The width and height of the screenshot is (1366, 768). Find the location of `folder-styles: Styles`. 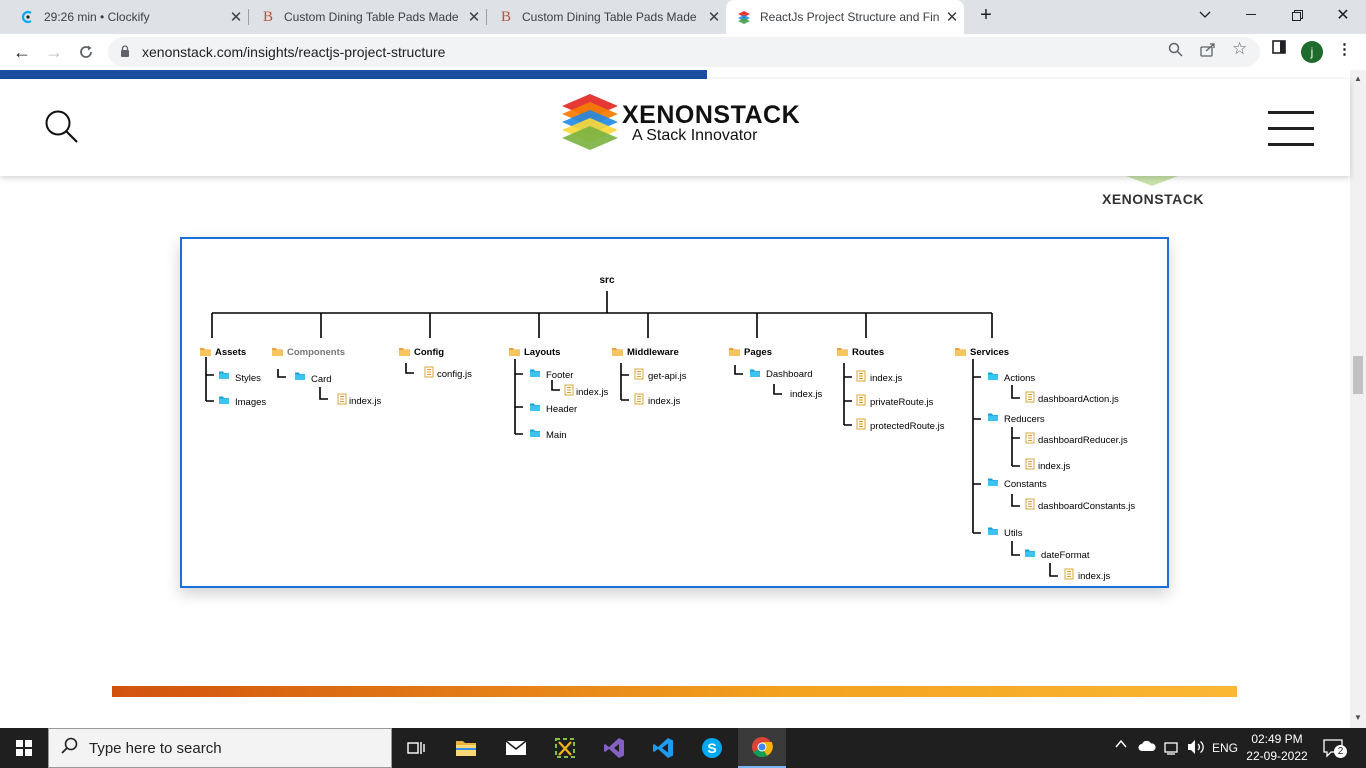

folder-styles: Styles is located at coordinates (248, 378).